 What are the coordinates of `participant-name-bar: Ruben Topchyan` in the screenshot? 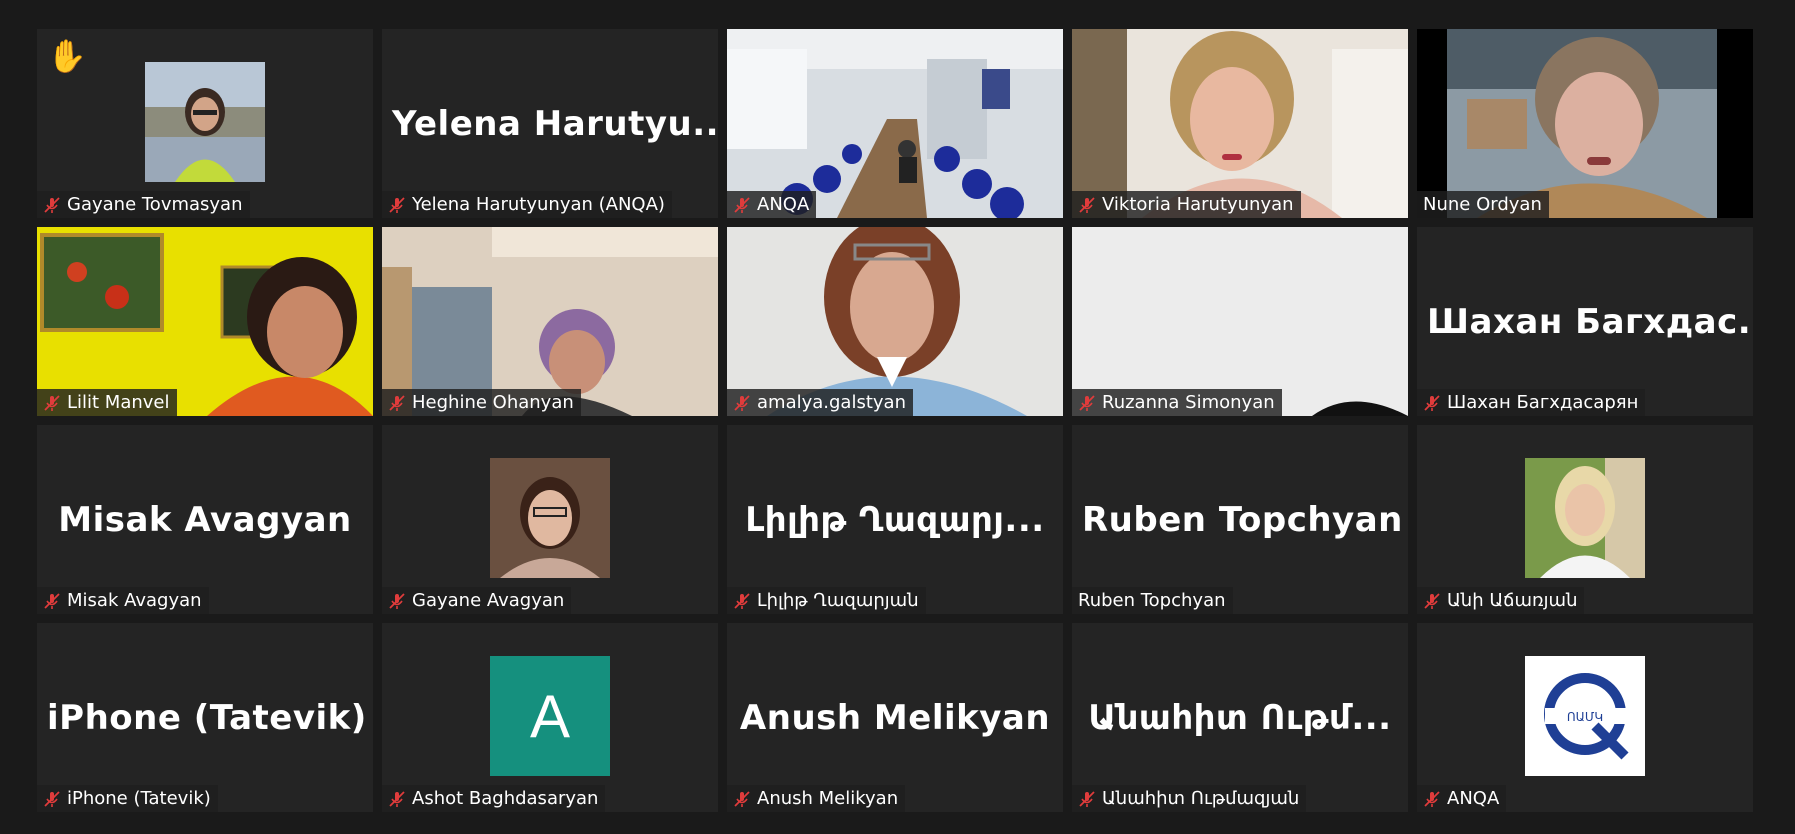 It's located at (1152, 600).